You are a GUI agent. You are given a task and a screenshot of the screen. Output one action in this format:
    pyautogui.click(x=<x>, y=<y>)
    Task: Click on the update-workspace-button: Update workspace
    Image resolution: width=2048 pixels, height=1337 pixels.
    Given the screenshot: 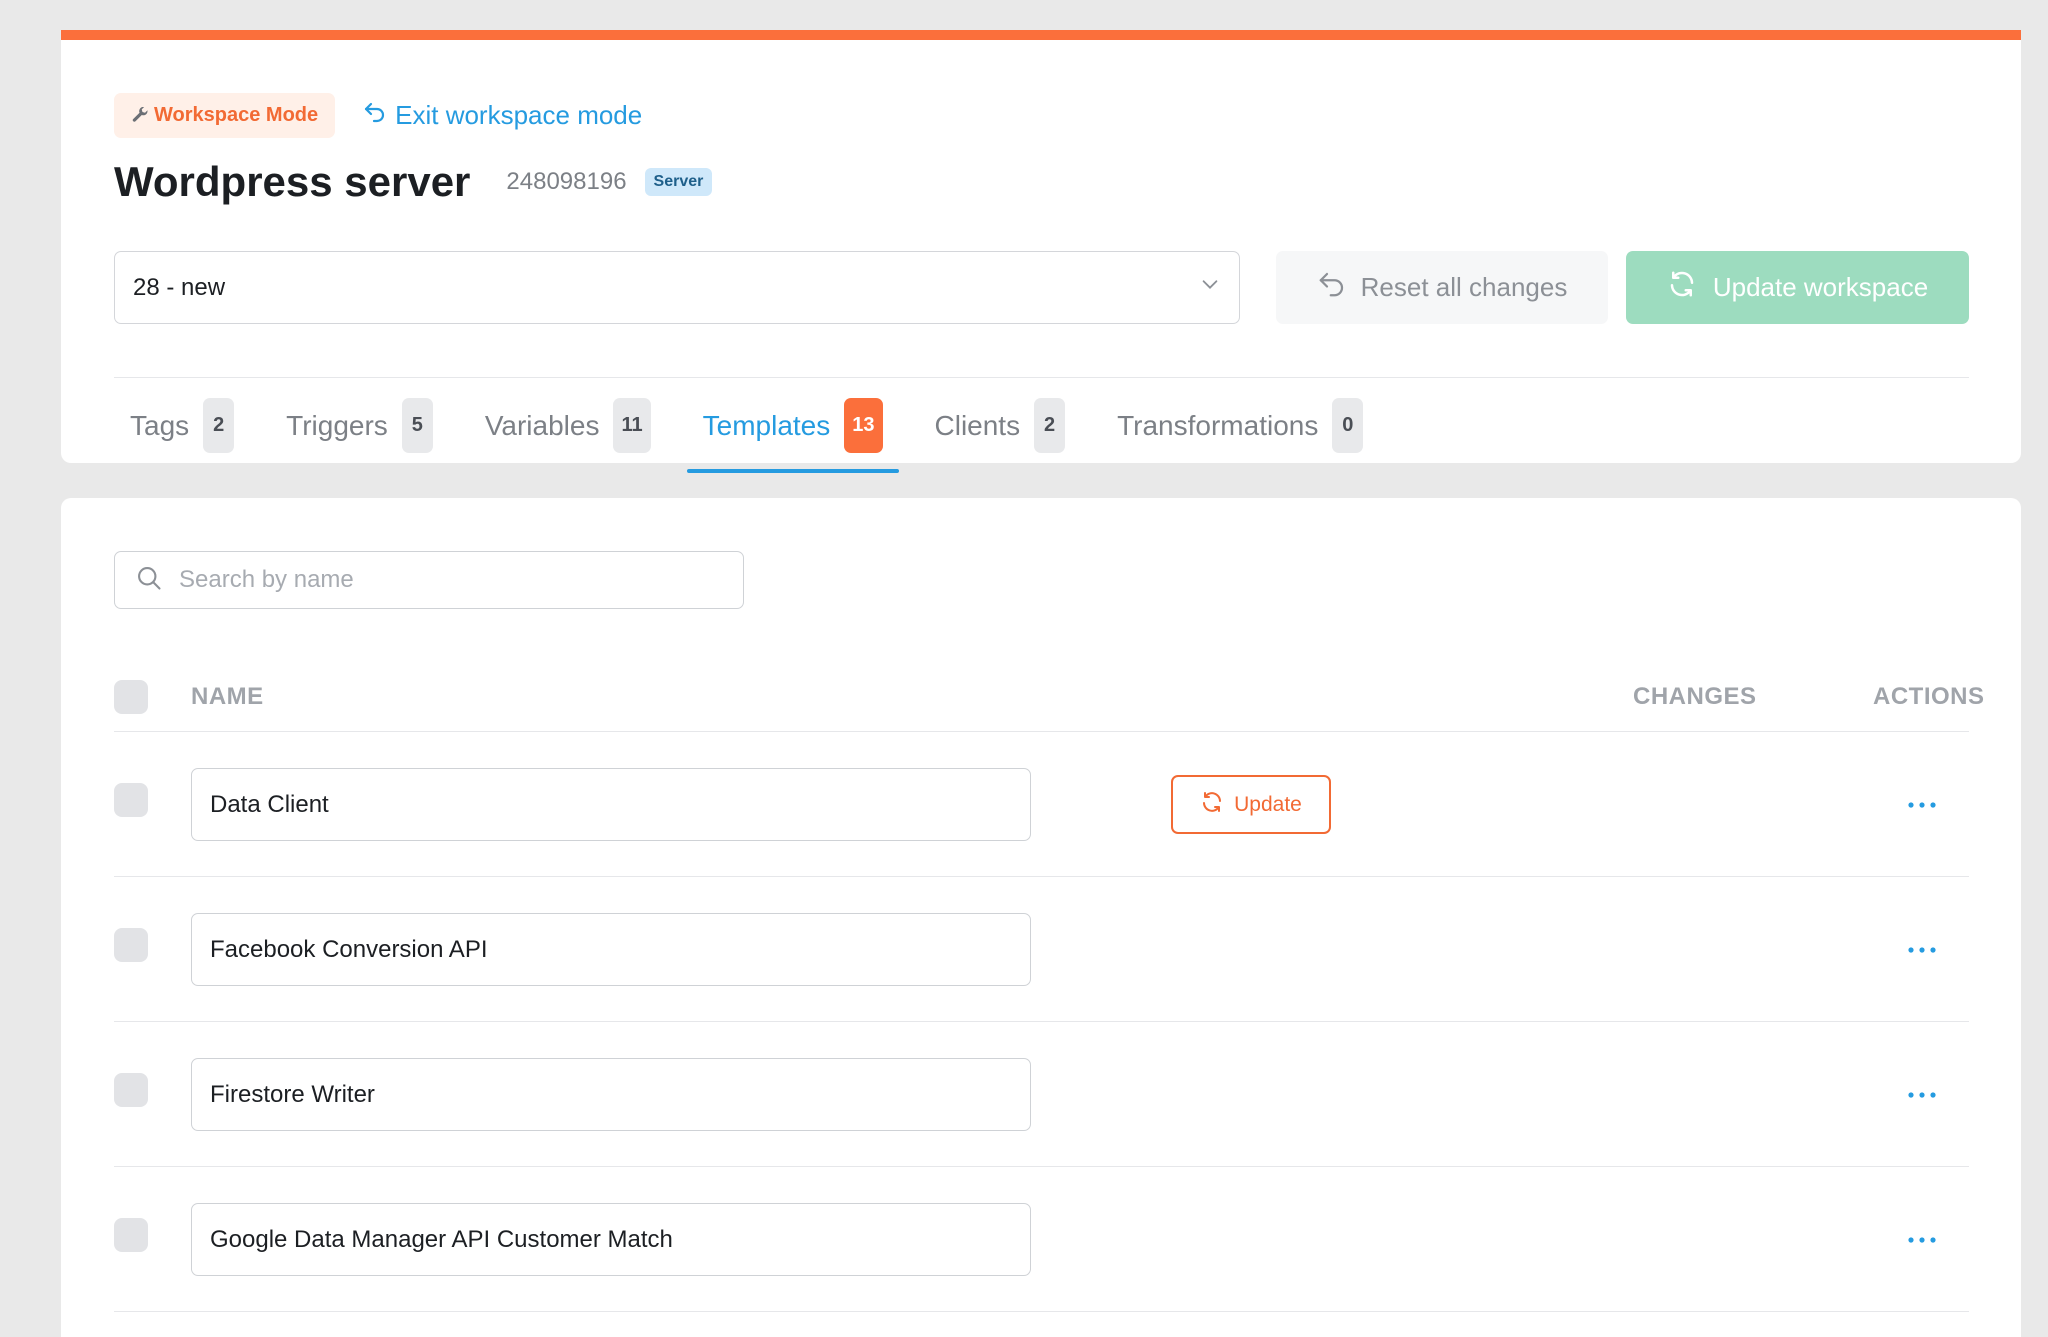 What is the action you would take?
    pyautogui.click(x=1797, y=287)
    